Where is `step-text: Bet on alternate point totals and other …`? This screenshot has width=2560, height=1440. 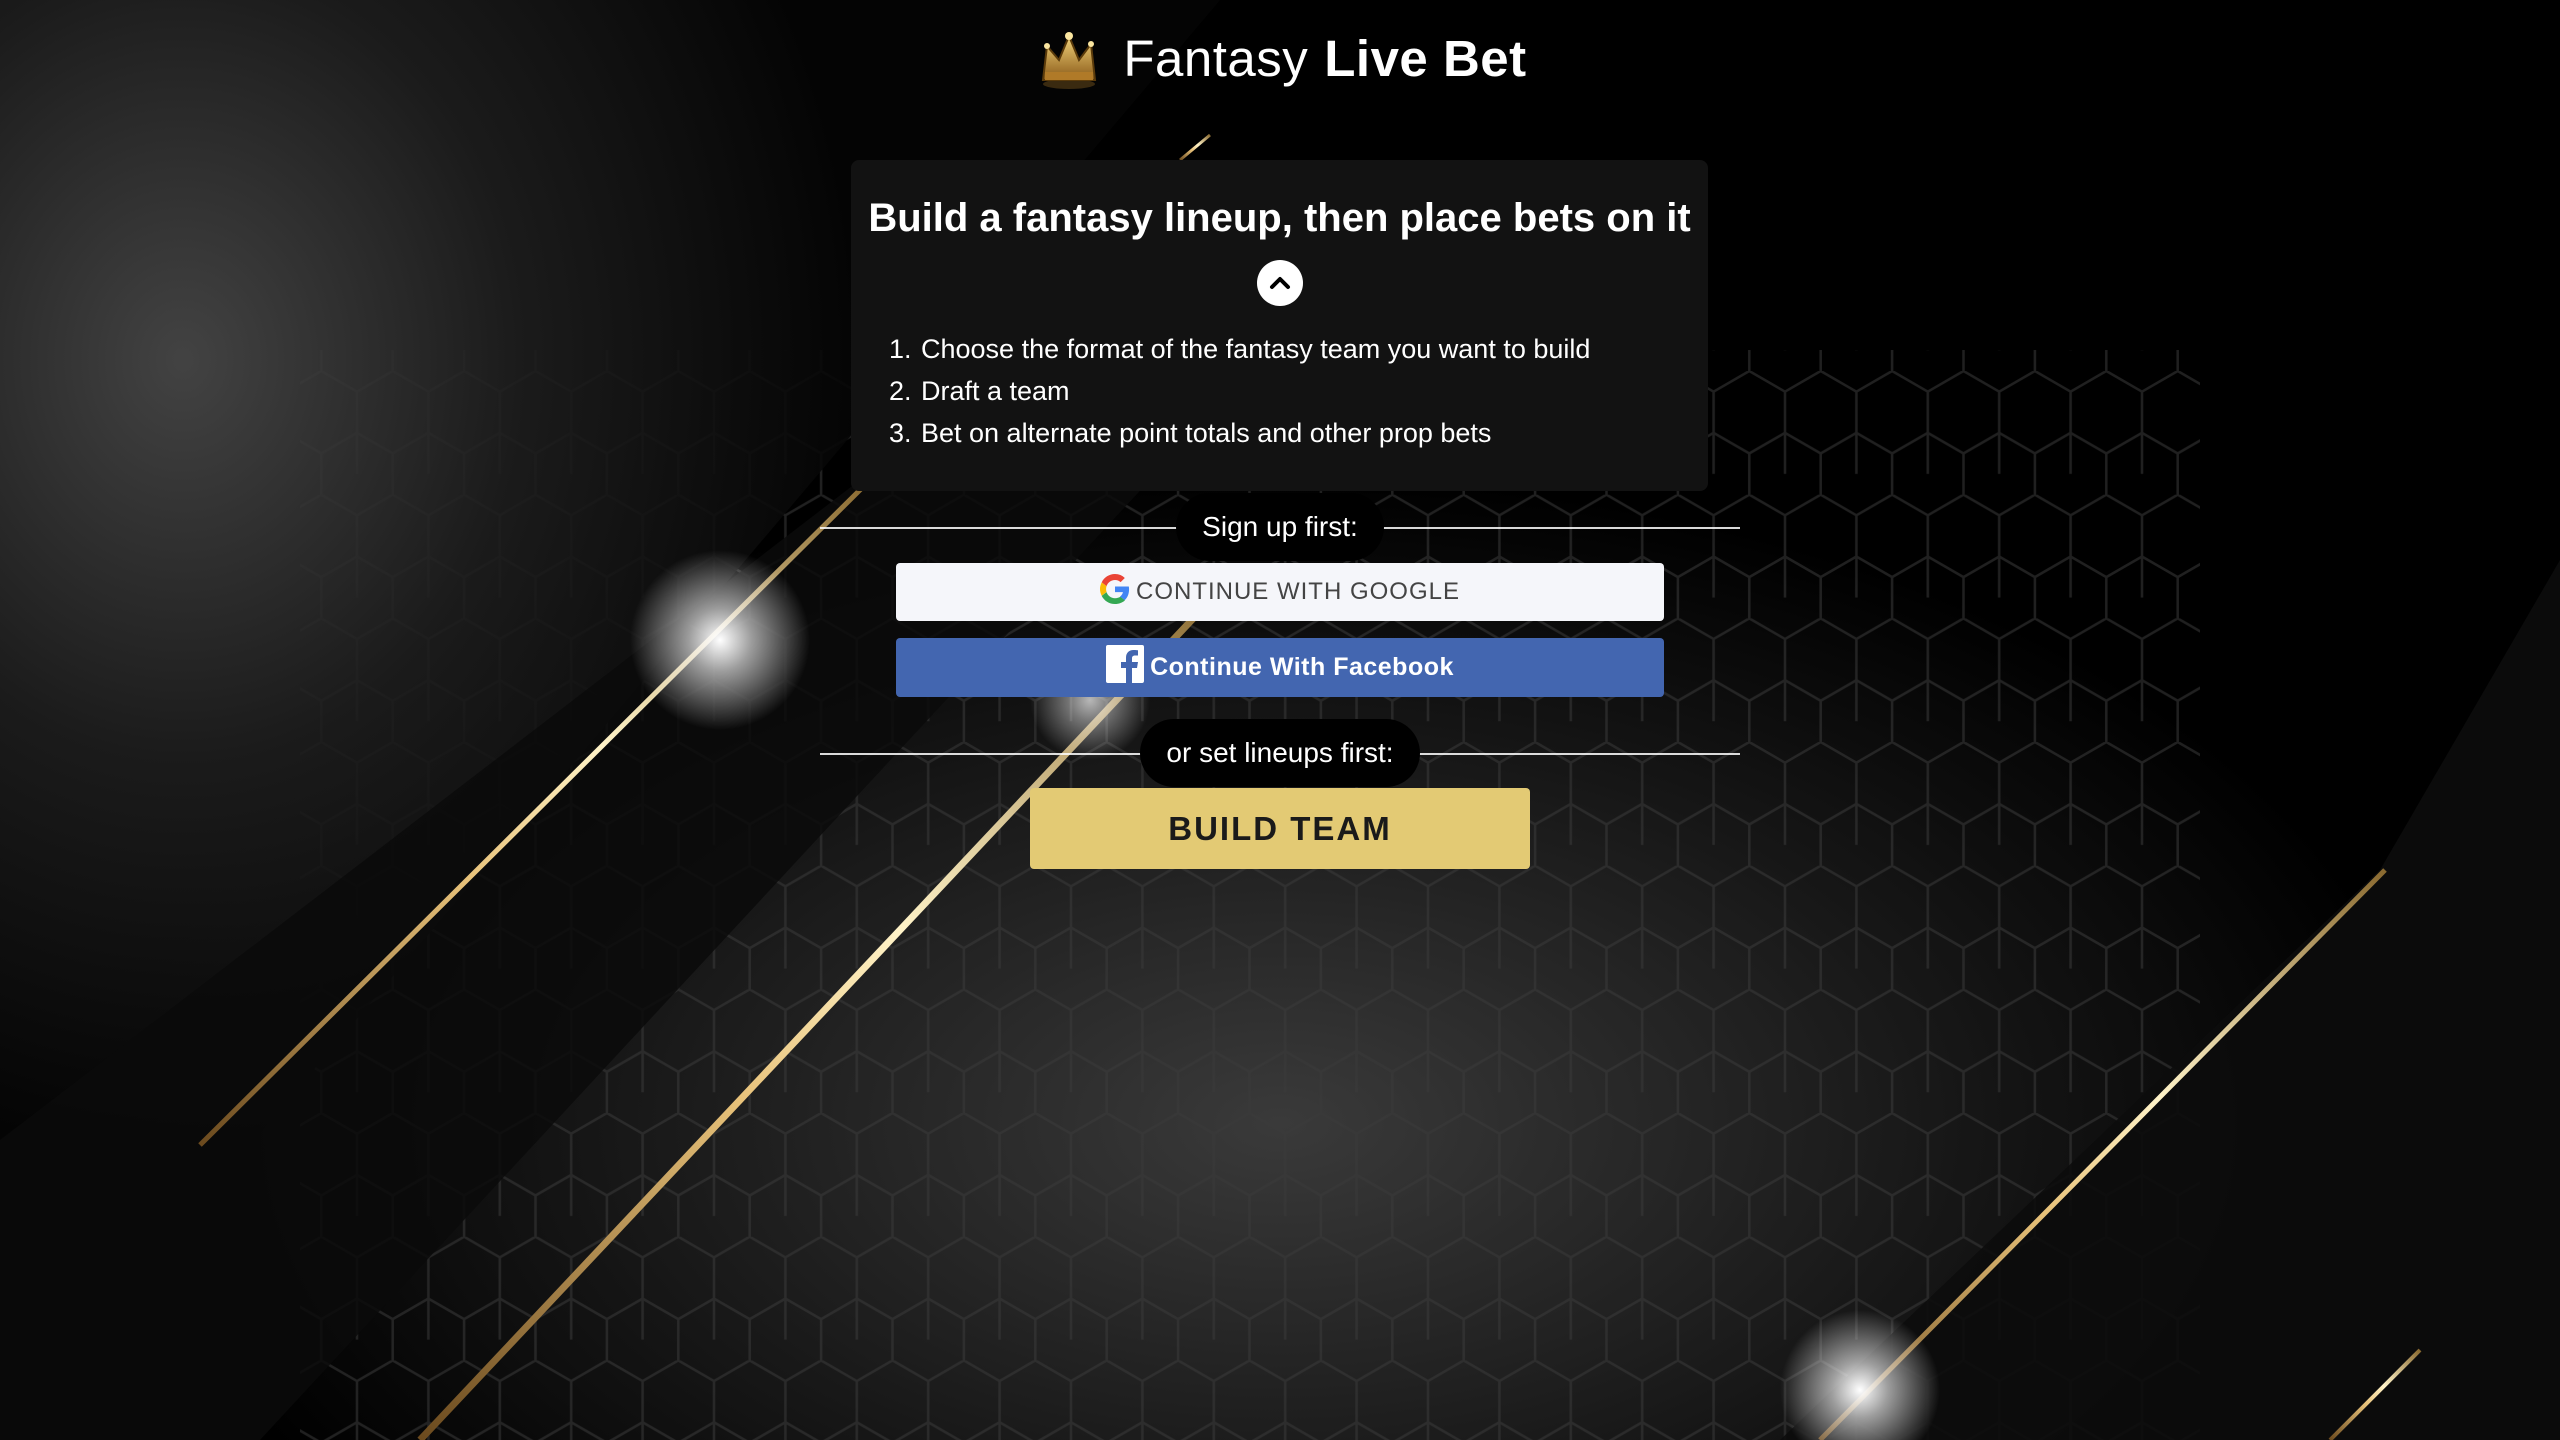 step-text: Bet on alternate point totals and other … is located at coordinates (1206, 433).